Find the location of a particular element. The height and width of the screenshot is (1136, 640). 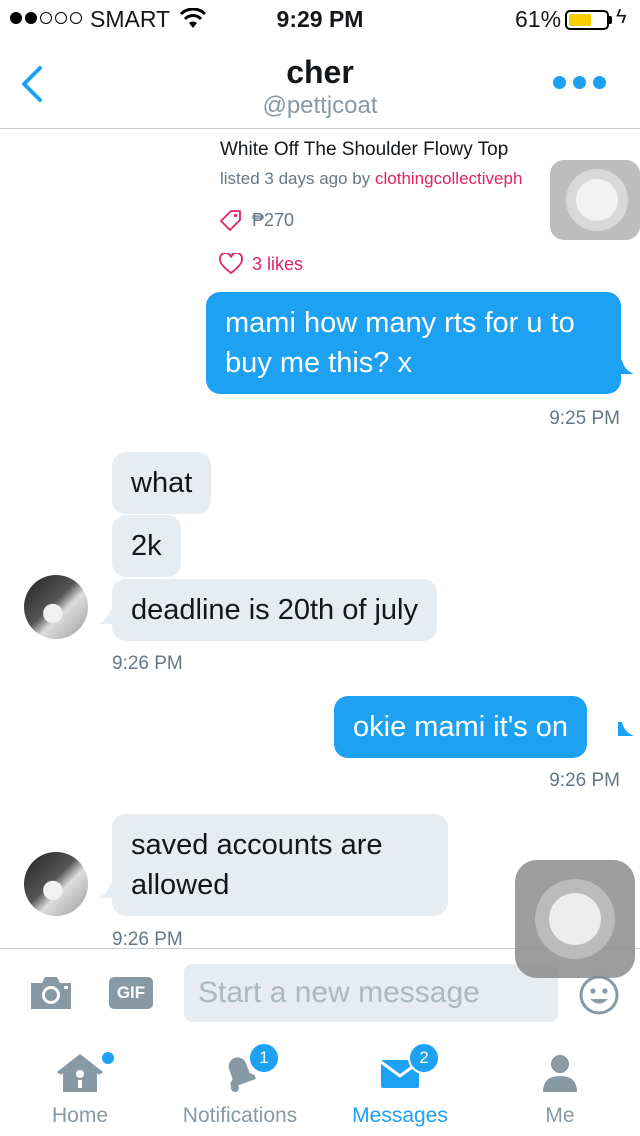

product-title: White Off The Shoulder Flowy Top is located at coordinates (364, 150).